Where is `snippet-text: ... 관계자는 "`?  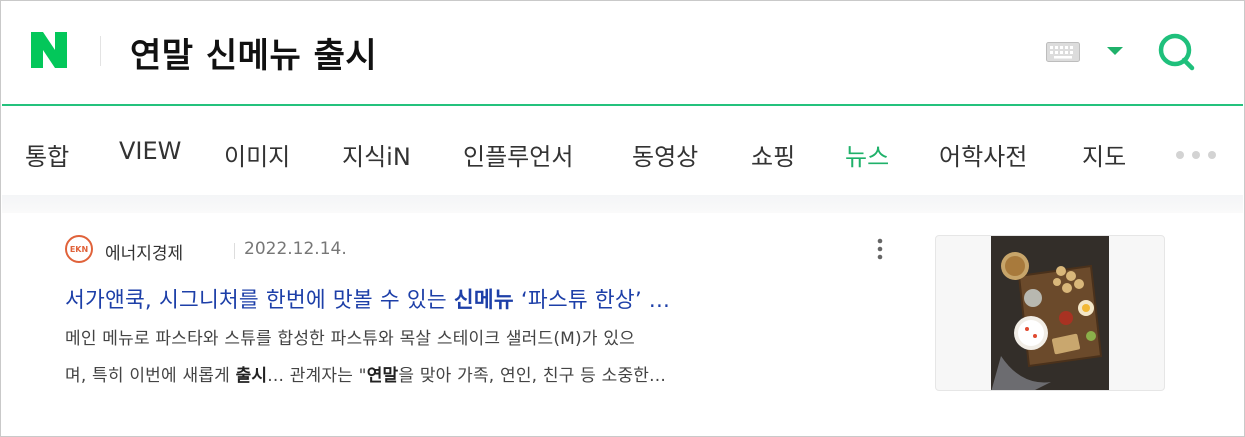
snippet-text: ... 관계자는 " is located at coordinates (317, 376).